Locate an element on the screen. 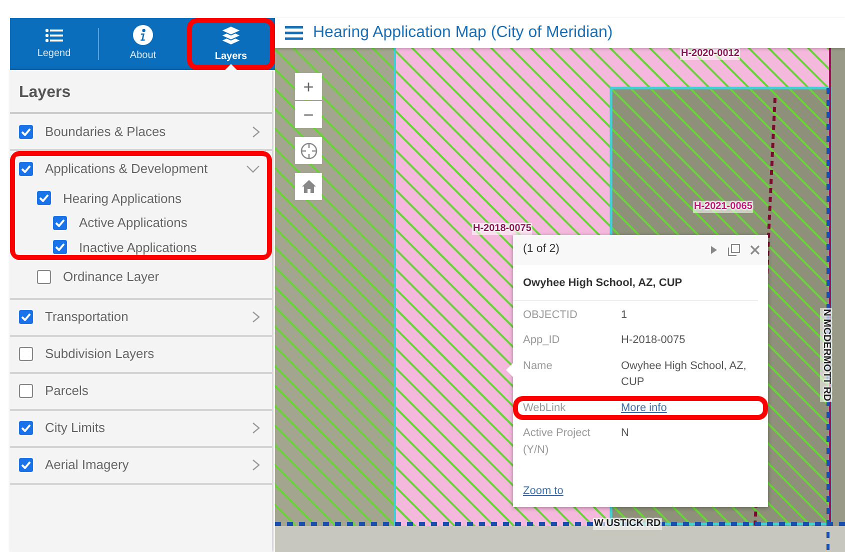  locate-button is located at coordinates (308, 150).